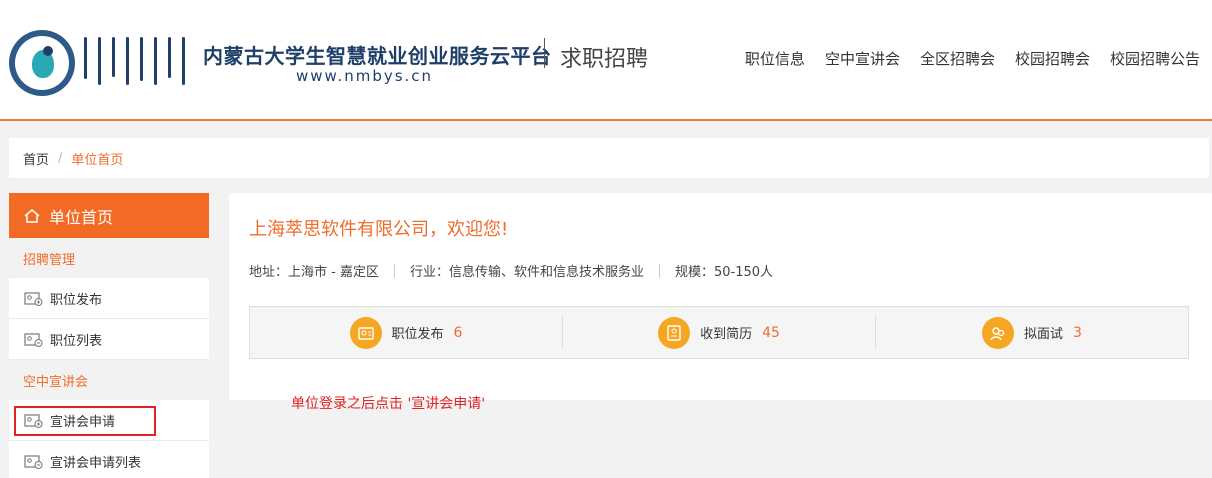 The height and width of the screenshot is (478, 1212). Describe the element at coordinates (109, 339) in the screenshot. I see `sidebar-item-job-list: 职位列表` at that location.